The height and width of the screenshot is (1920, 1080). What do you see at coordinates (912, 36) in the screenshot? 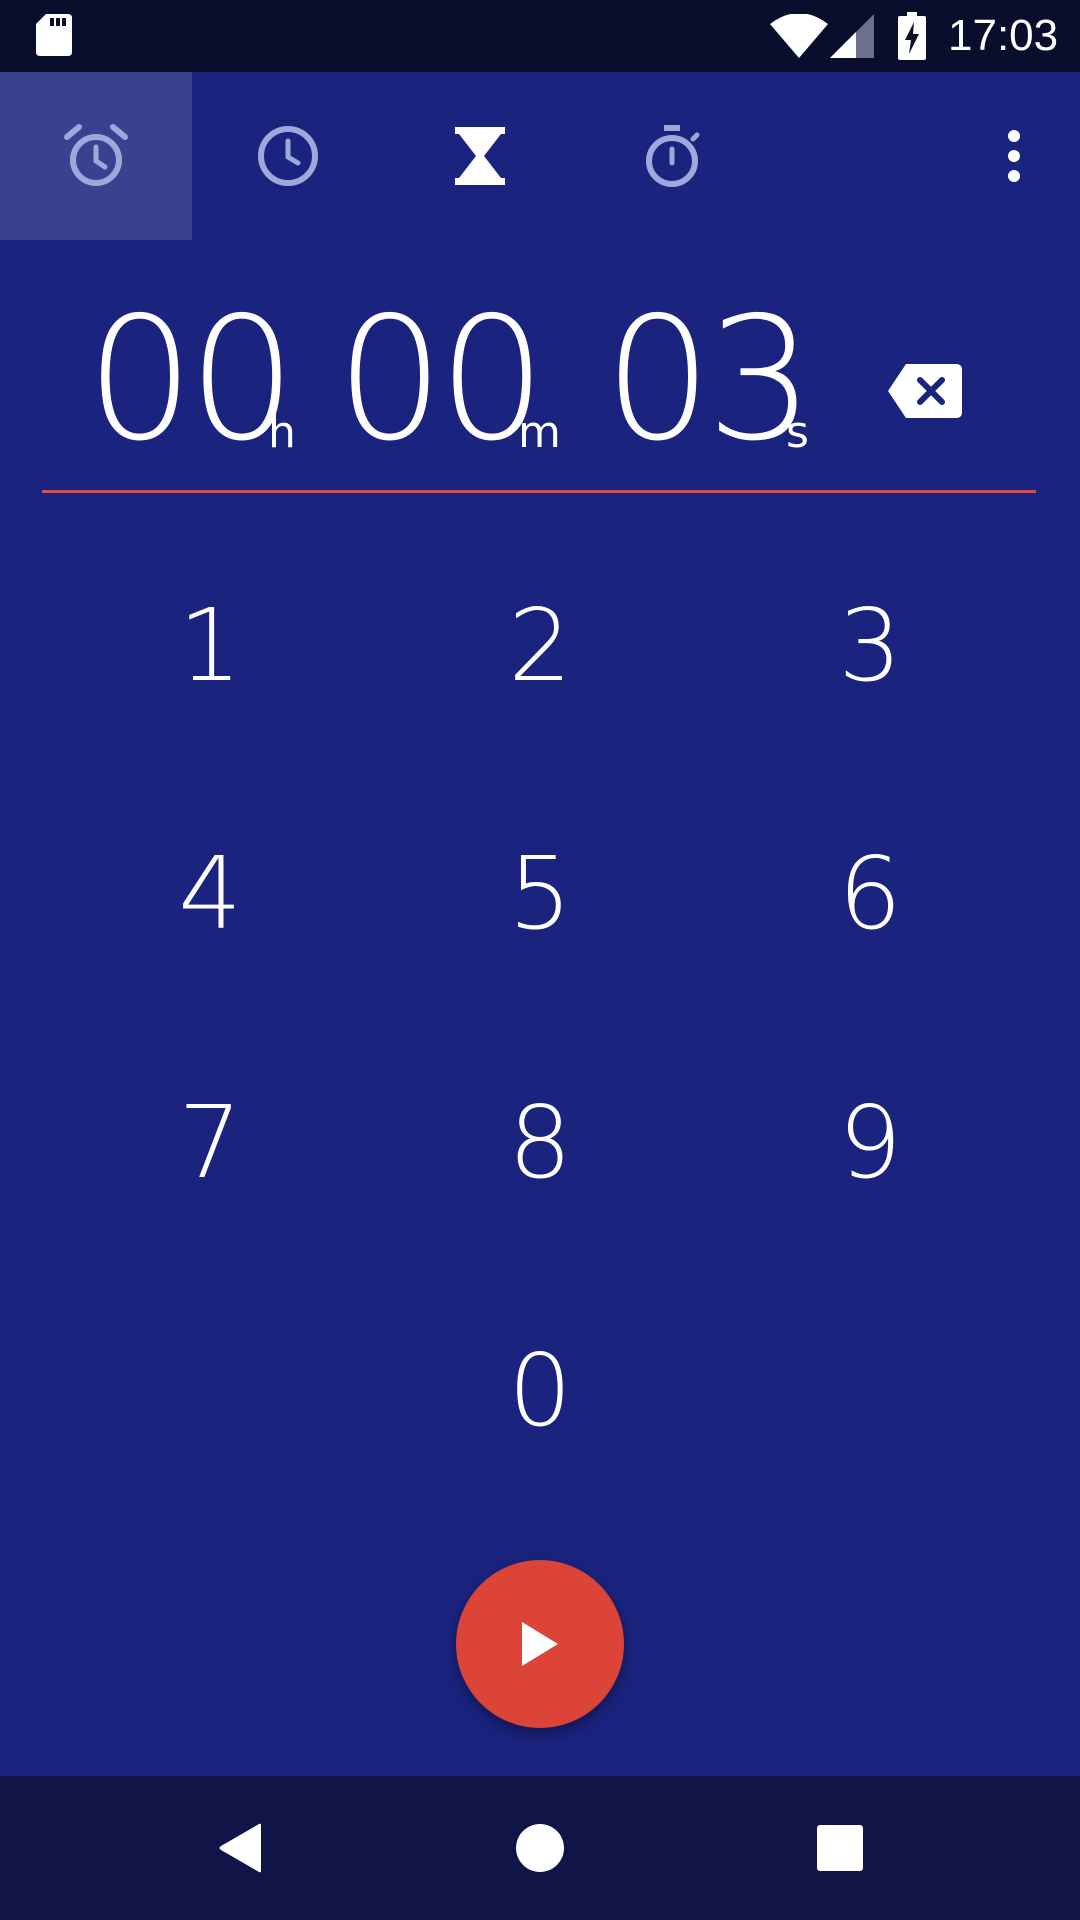
I see `battery-charging-icon` at bounding box center [912, 36].